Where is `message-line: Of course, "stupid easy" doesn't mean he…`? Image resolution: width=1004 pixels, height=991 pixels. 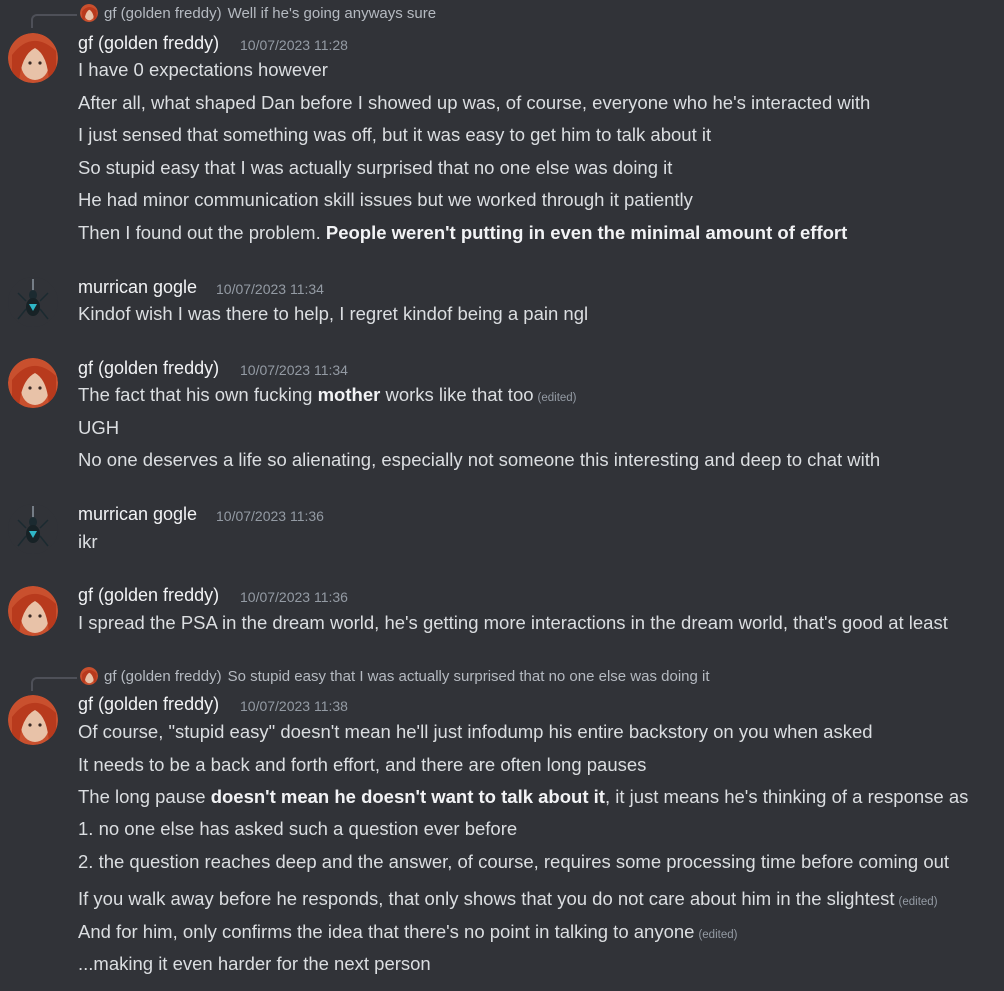 message-line: Of course, "stupid easy" doesn't mean he… is located at coordinates (475, 731).